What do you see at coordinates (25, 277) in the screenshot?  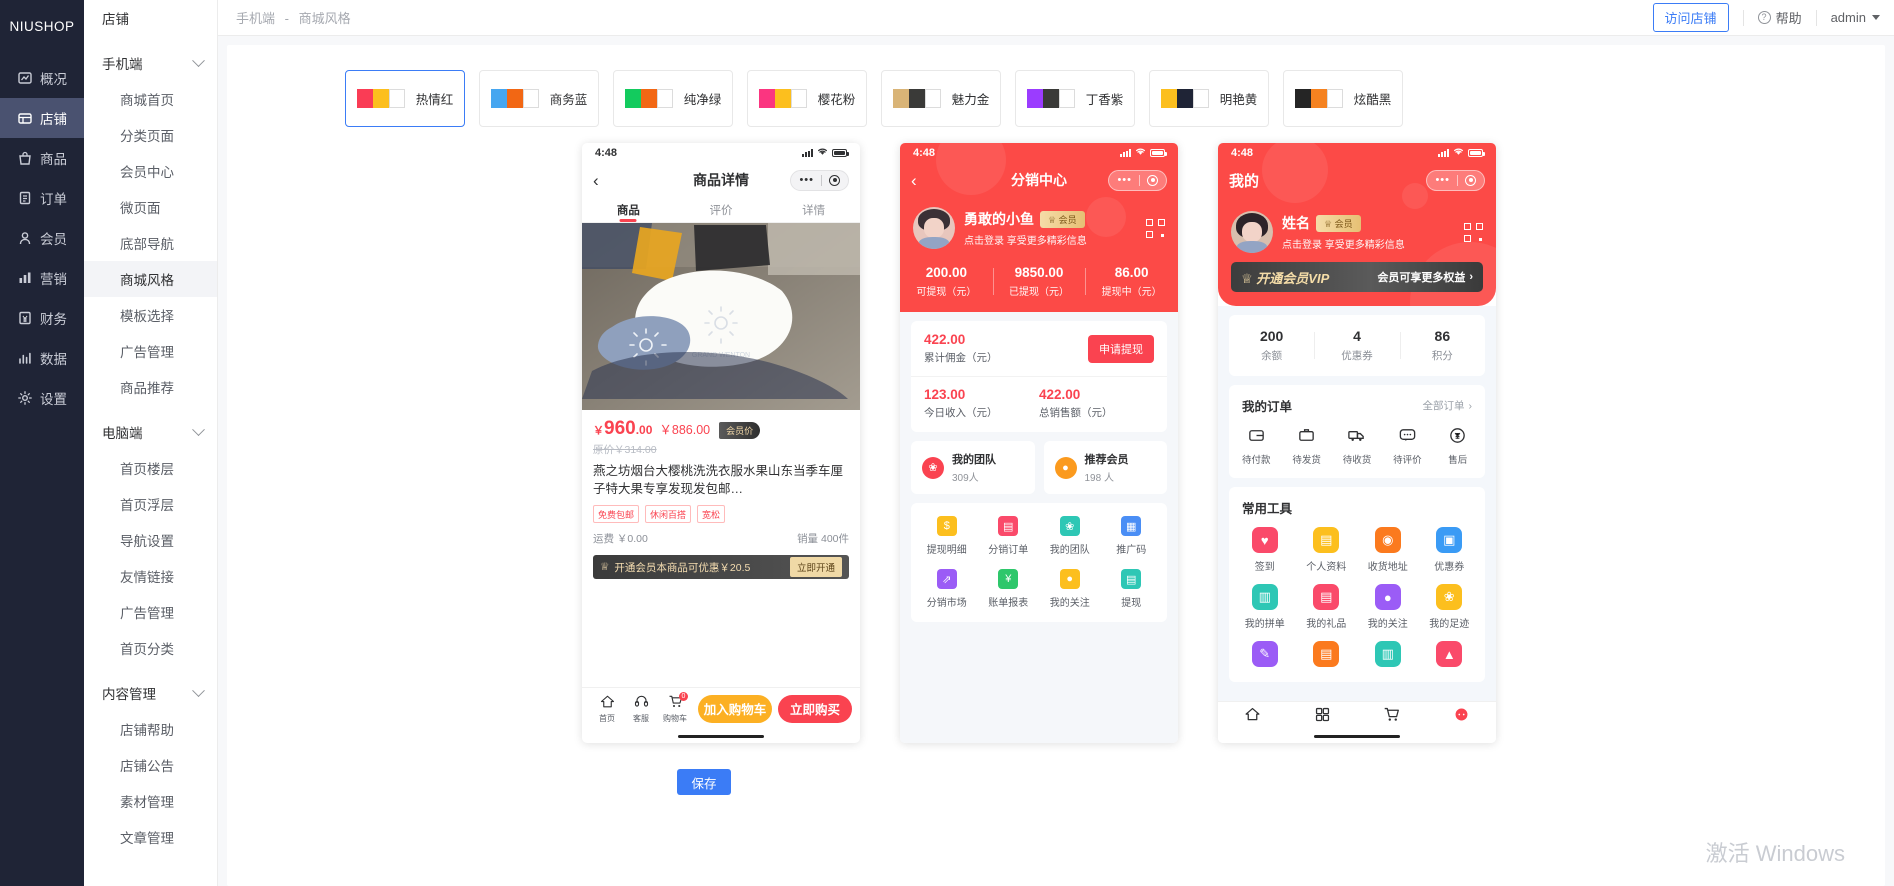 I see `marketing-icon` at bounding box center [25, 277].